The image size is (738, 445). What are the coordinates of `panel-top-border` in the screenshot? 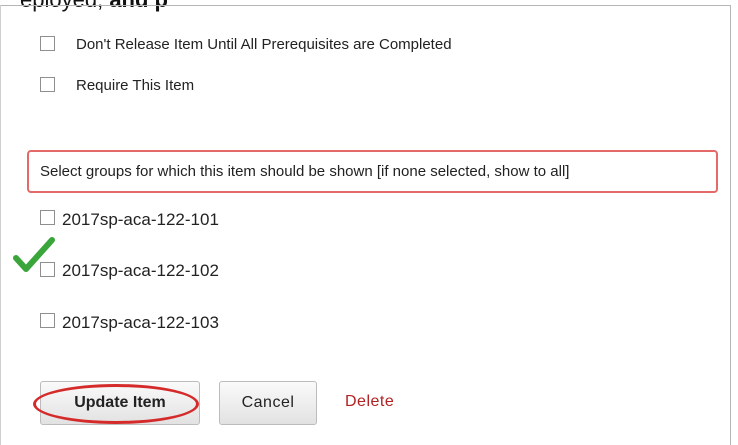 It's located at (365, 5).